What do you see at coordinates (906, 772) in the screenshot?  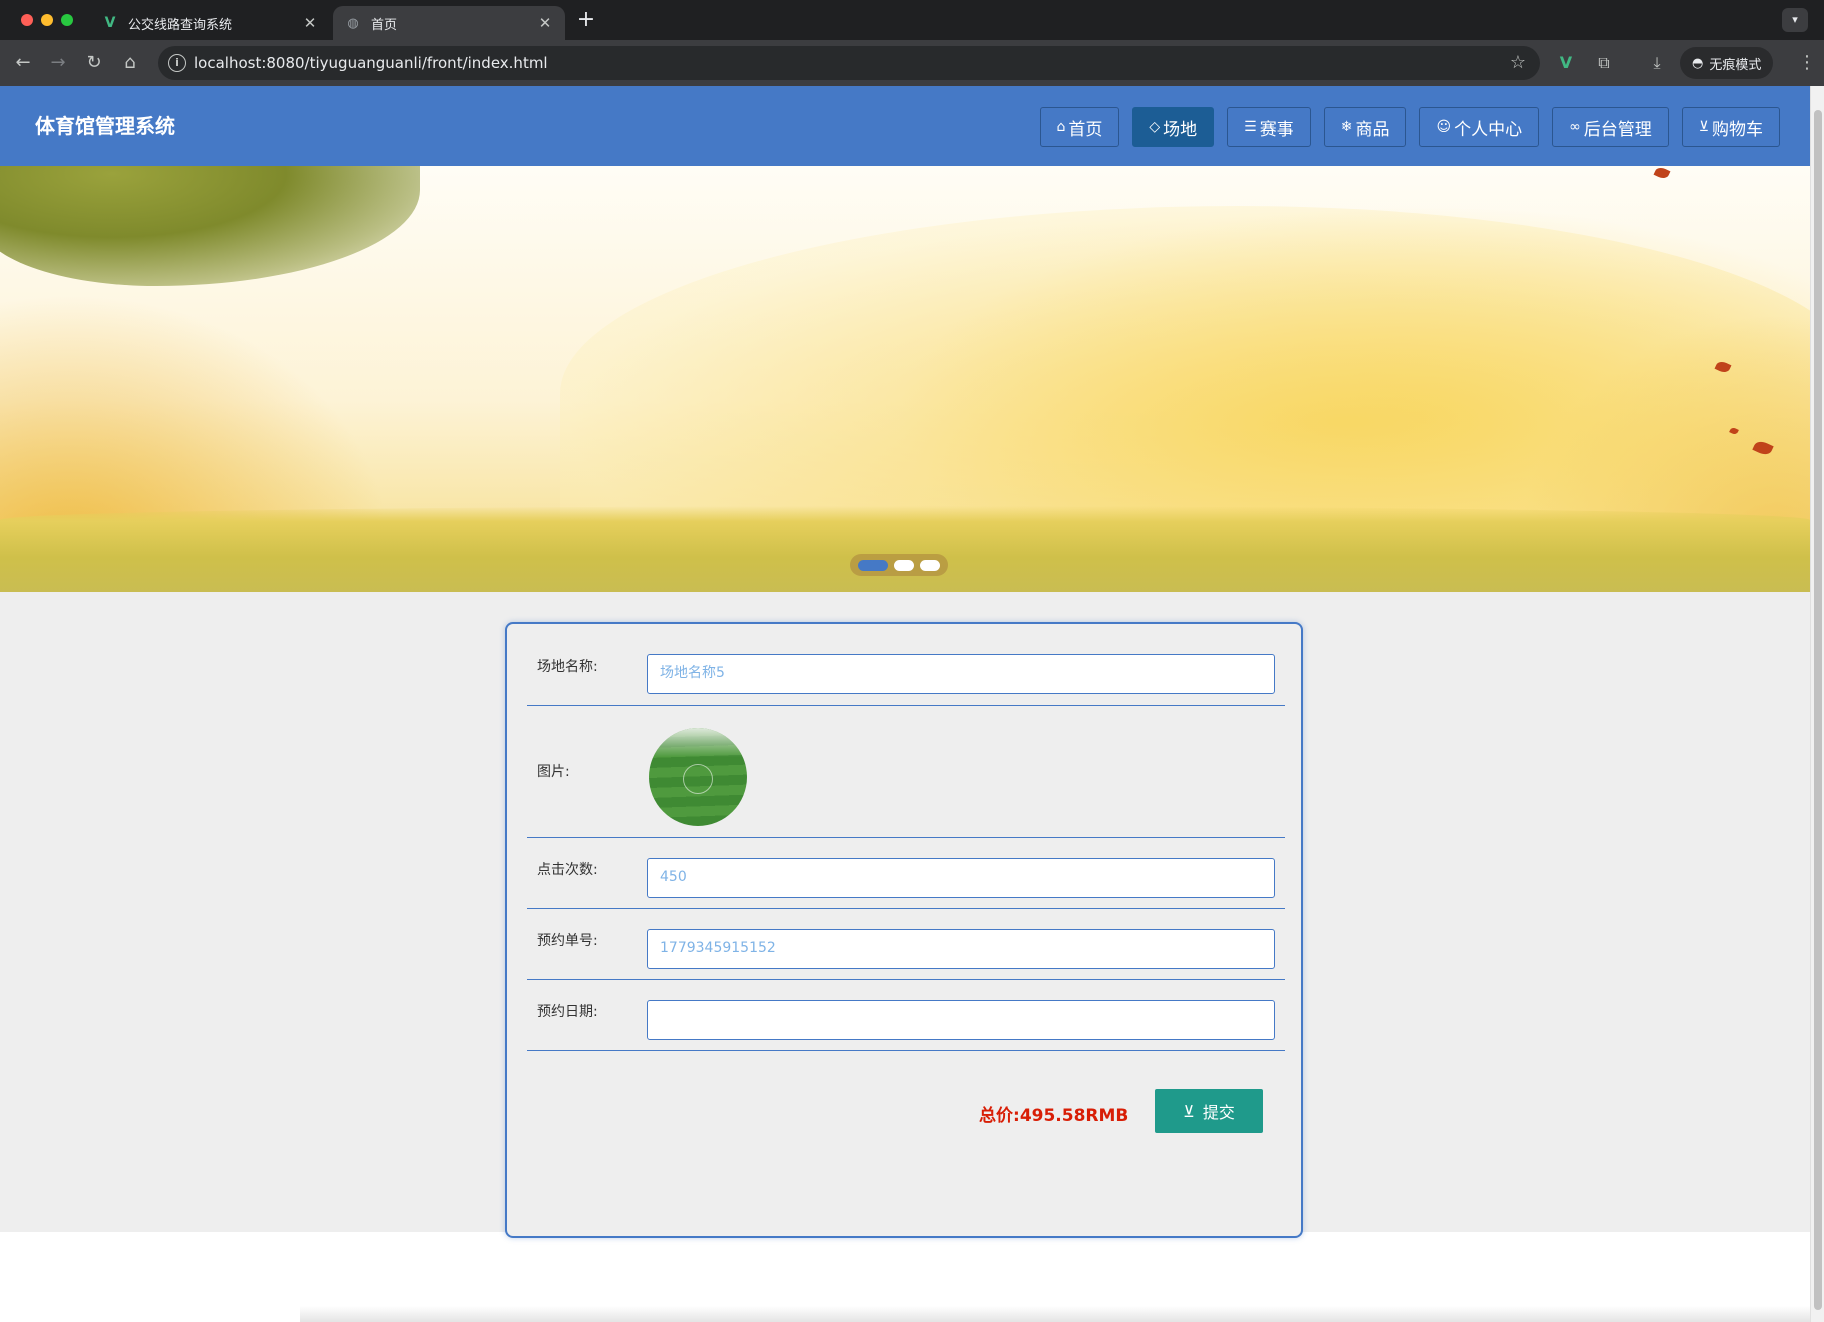 I see `form-row-image: 图片:` at bounding box center [906, 772].